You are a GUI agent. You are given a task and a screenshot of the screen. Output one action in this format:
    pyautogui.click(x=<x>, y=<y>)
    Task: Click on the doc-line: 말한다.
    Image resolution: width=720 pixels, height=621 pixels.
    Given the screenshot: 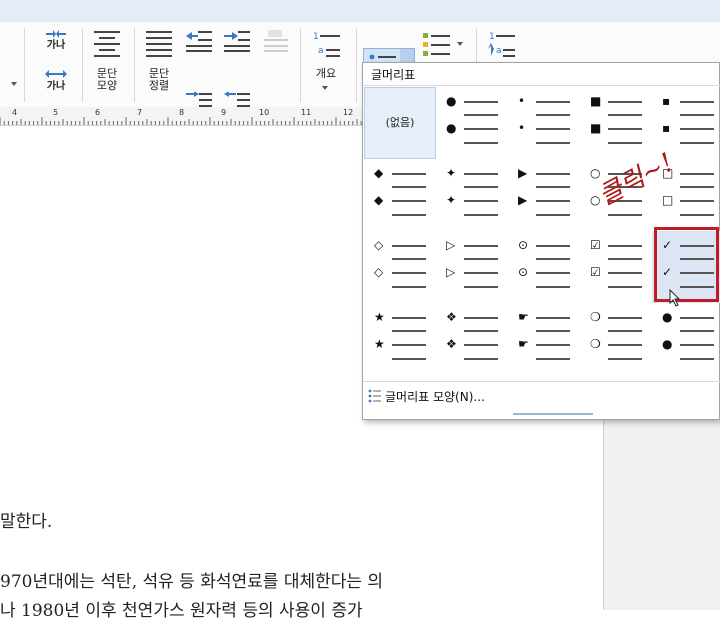 What is the action you would take?
    pyautogui.click(x=26, y=522)
    